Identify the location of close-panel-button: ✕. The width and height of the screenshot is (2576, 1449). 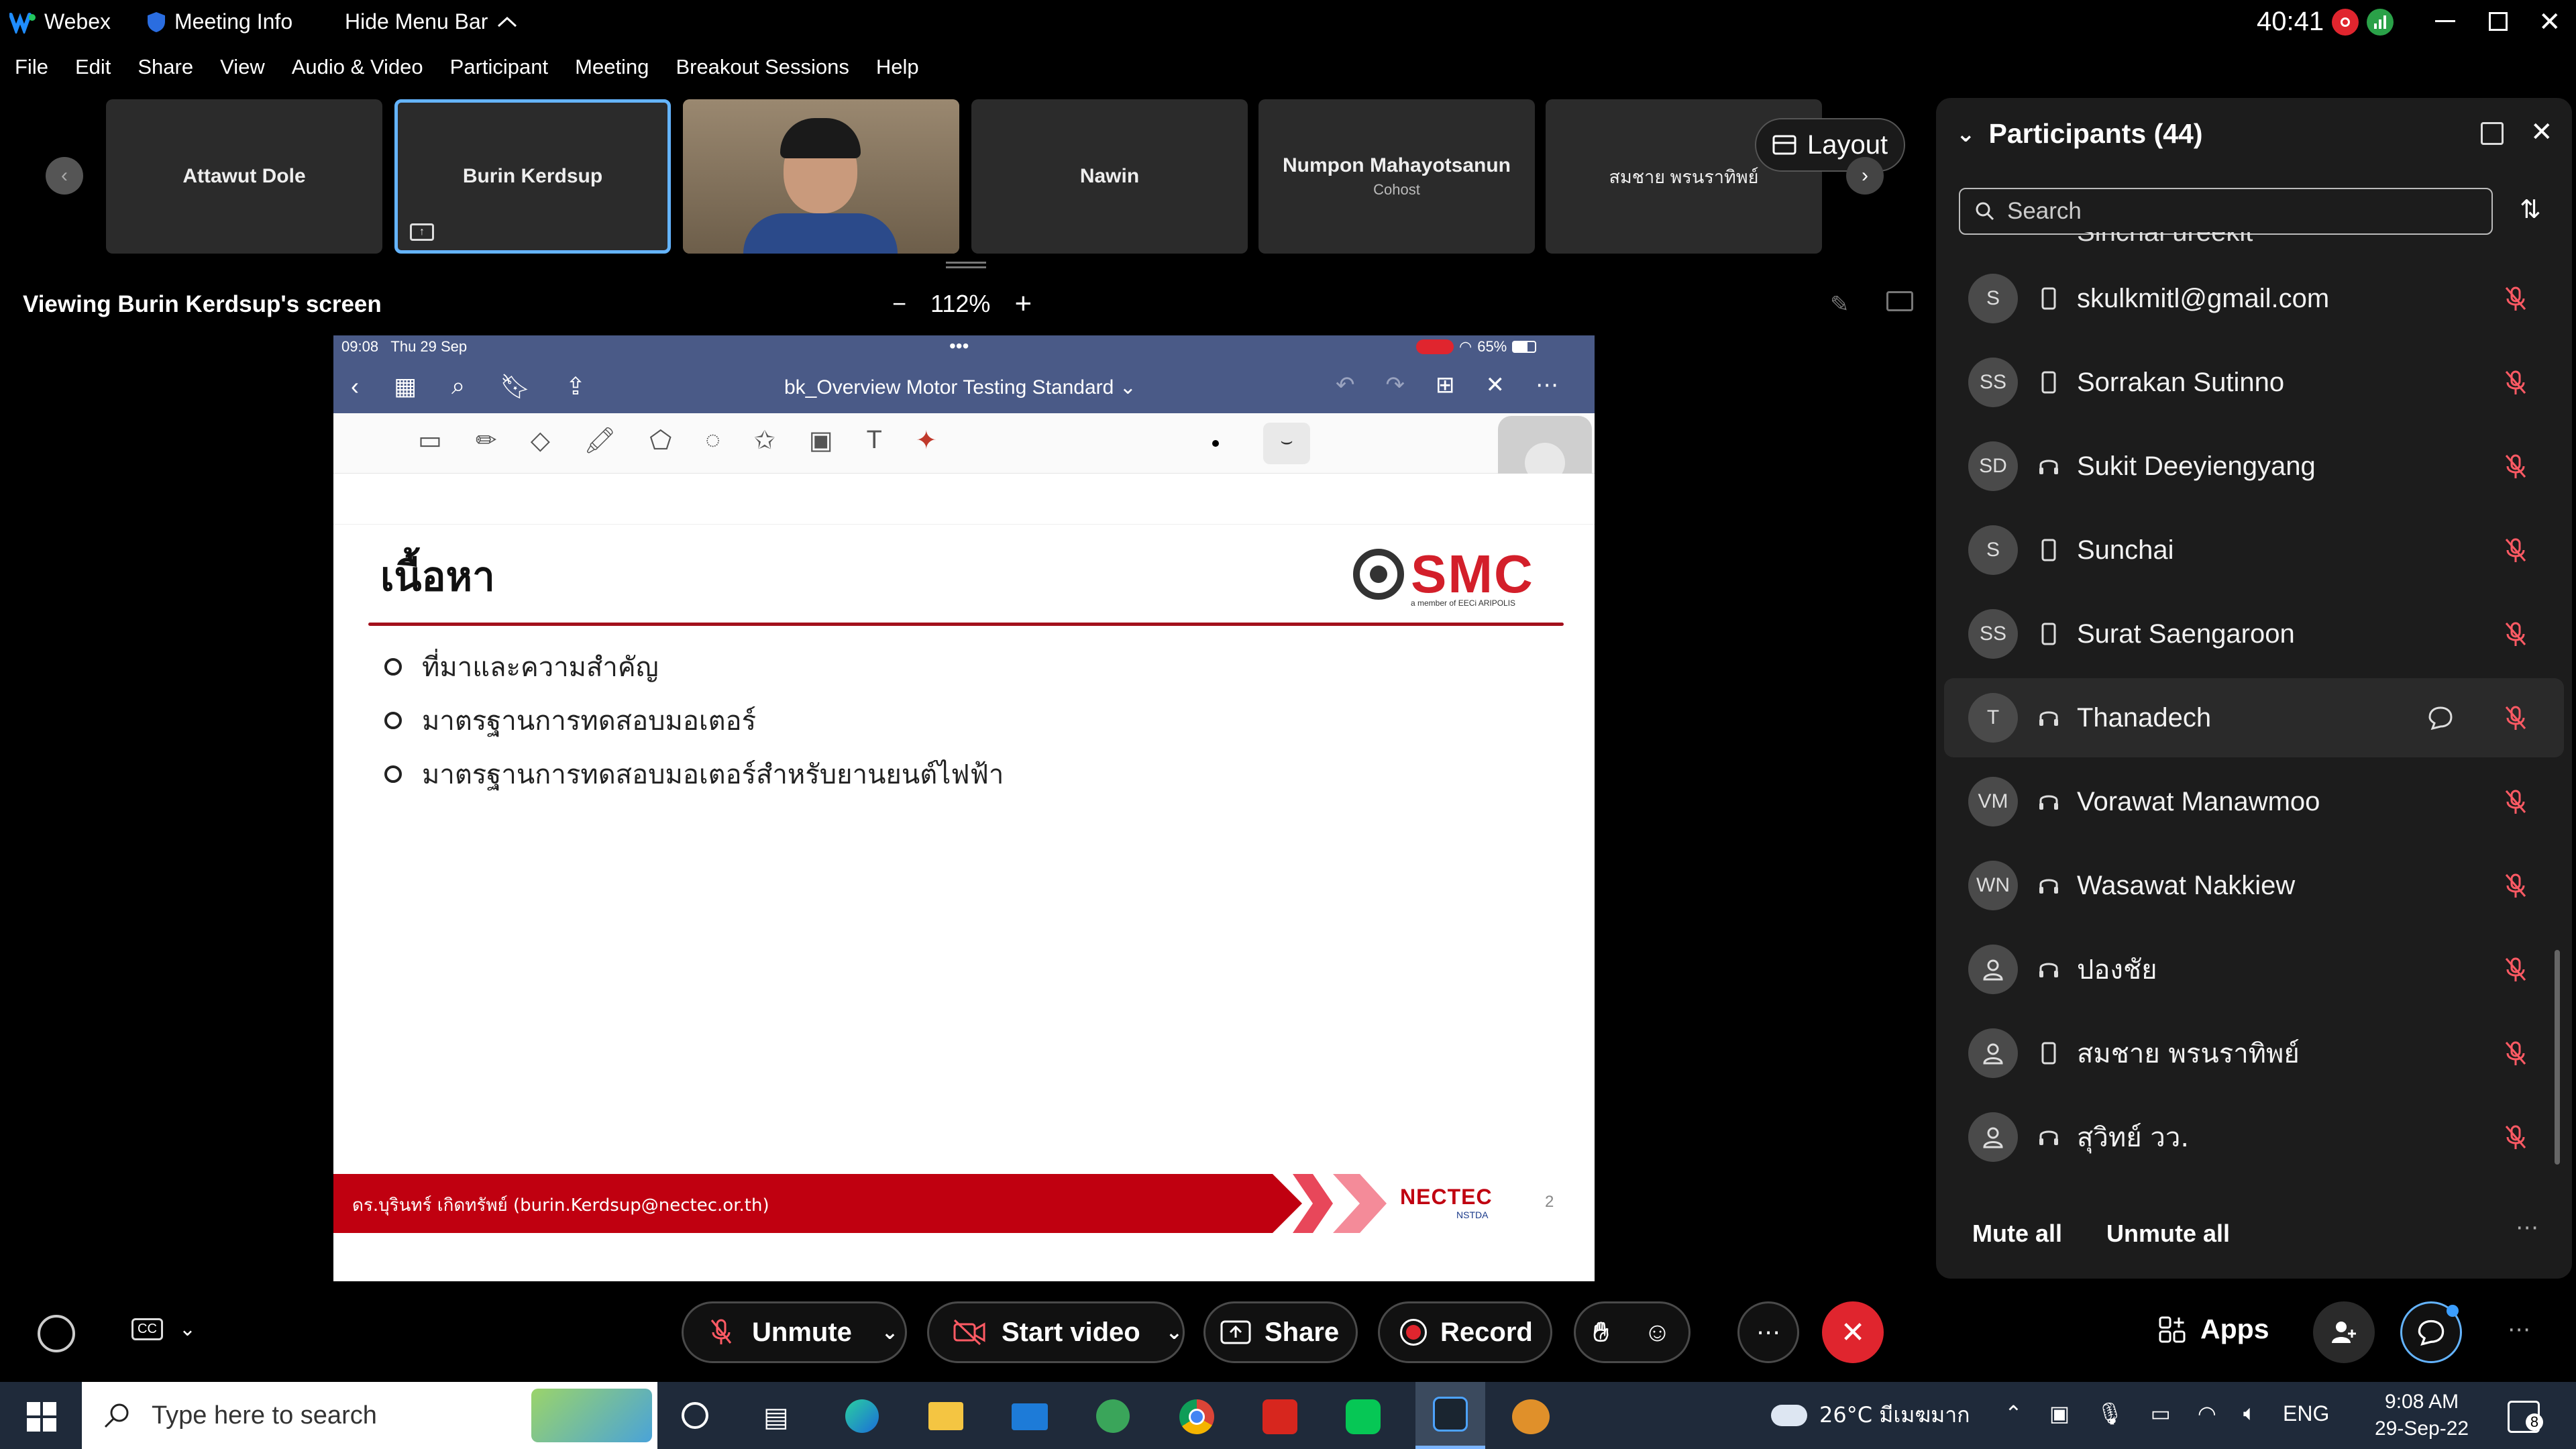
(2541, 132).